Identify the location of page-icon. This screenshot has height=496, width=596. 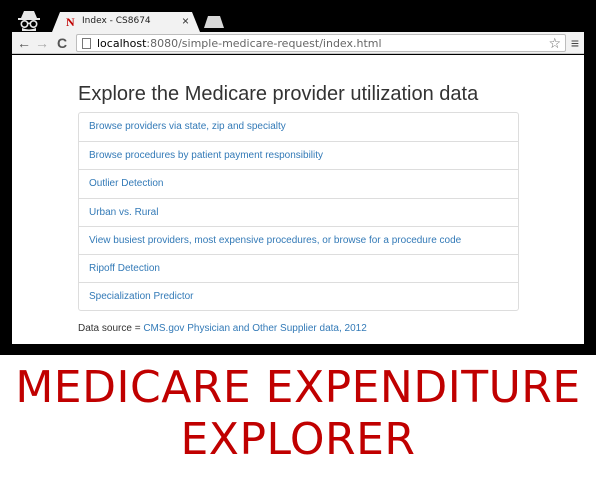
(86, 43).